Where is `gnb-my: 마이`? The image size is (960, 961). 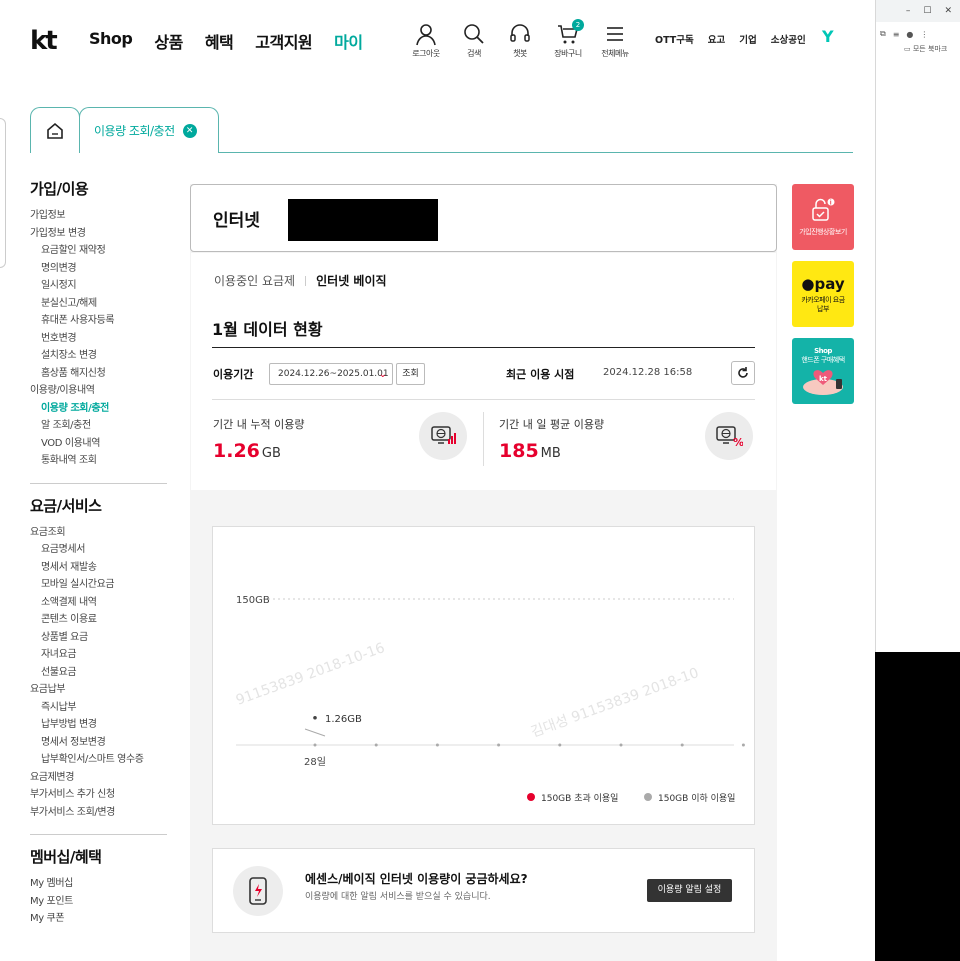 gnb-my: 마이 is located at coordinates (348, 41).